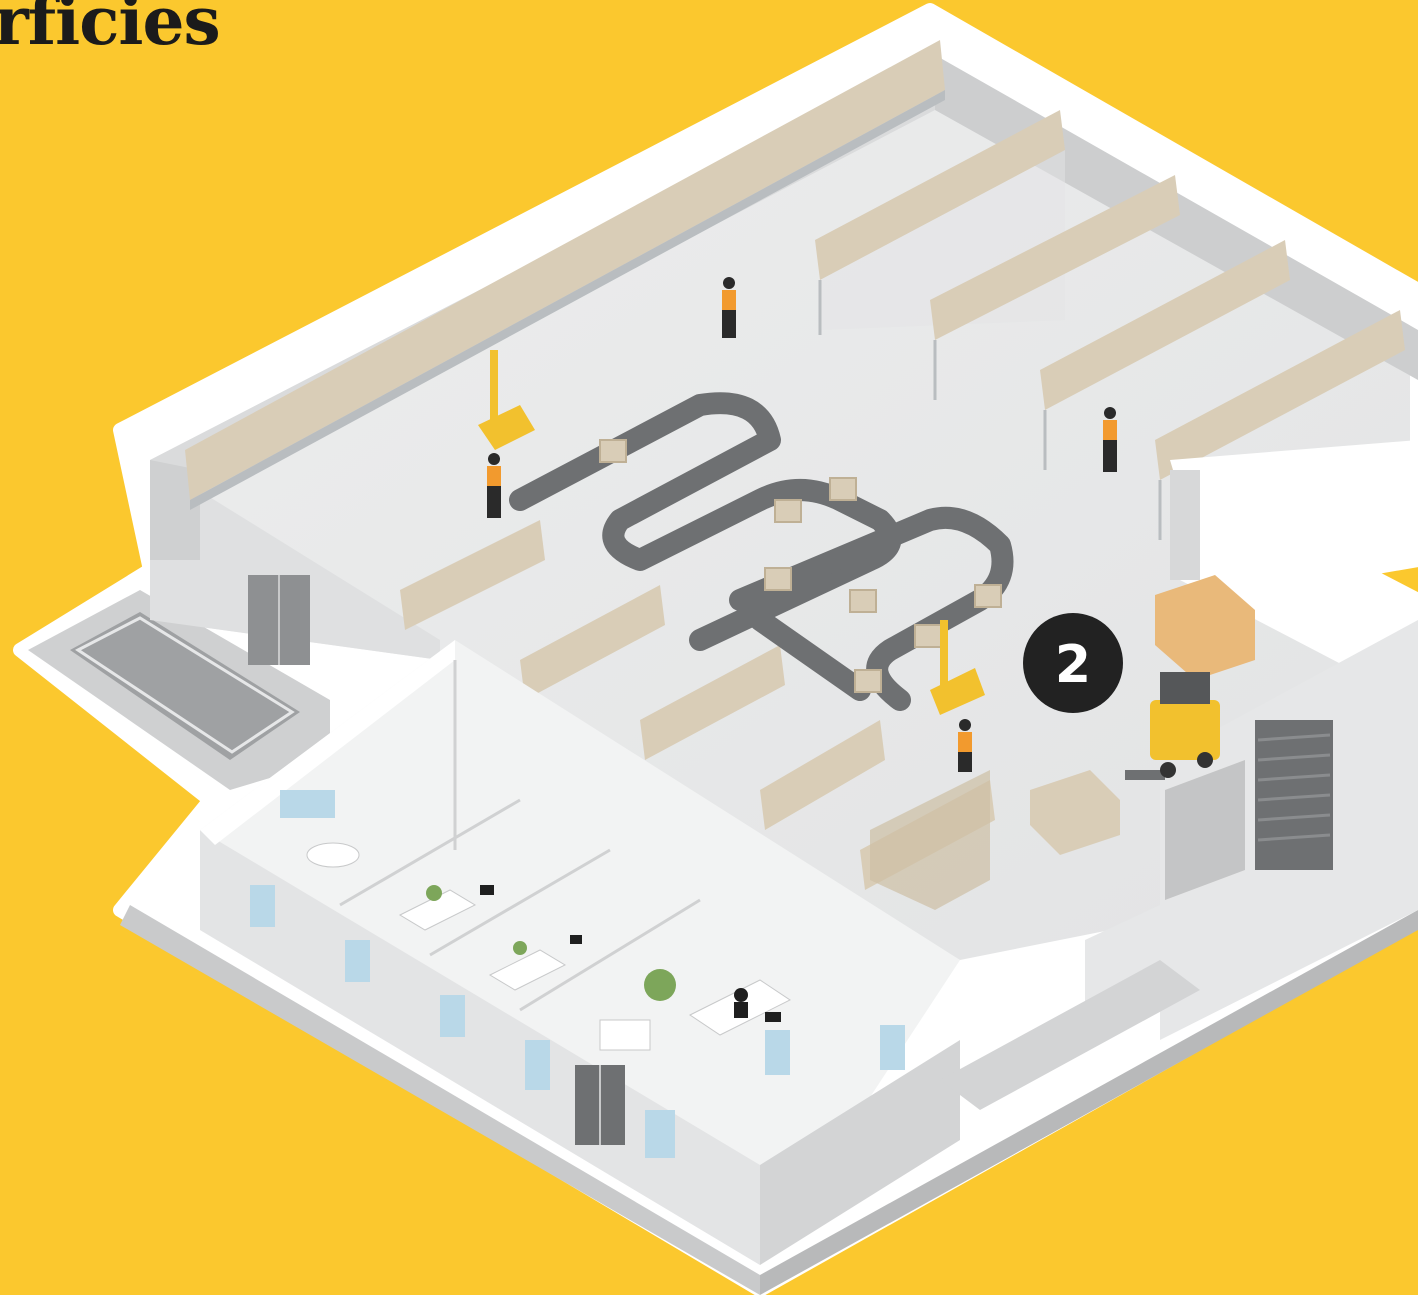 This screenshot has width=1418, height=1295. I want to click on zone-marker: 2, so click(1073, 663).